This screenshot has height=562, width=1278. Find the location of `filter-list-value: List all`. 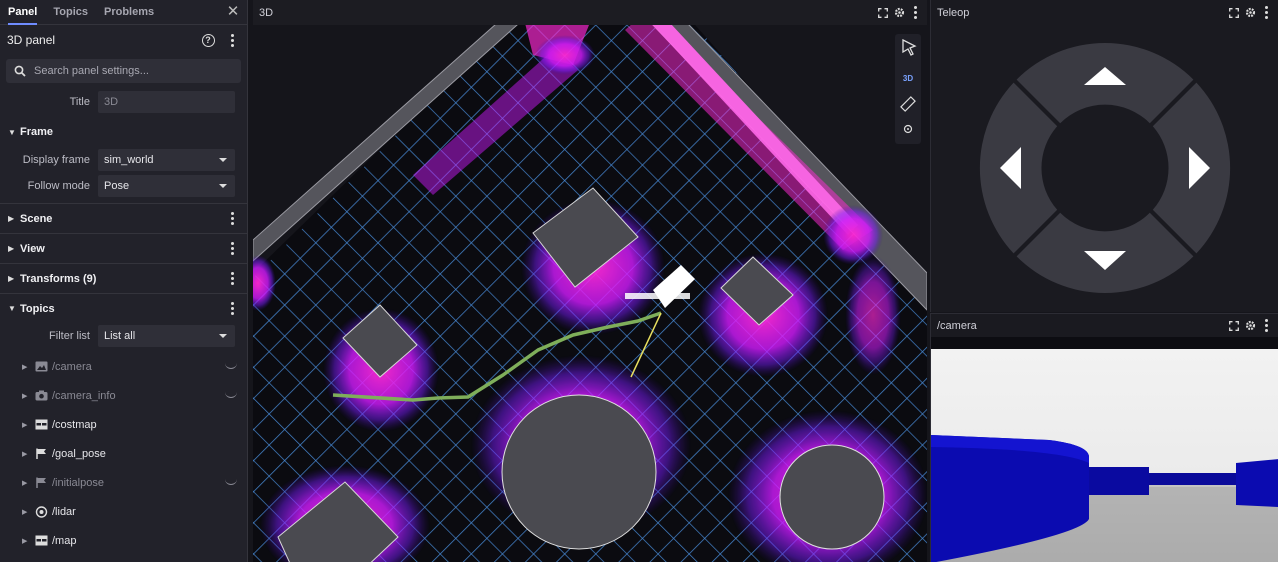

filter-list-value: List all is located at coordinates (120, 336).